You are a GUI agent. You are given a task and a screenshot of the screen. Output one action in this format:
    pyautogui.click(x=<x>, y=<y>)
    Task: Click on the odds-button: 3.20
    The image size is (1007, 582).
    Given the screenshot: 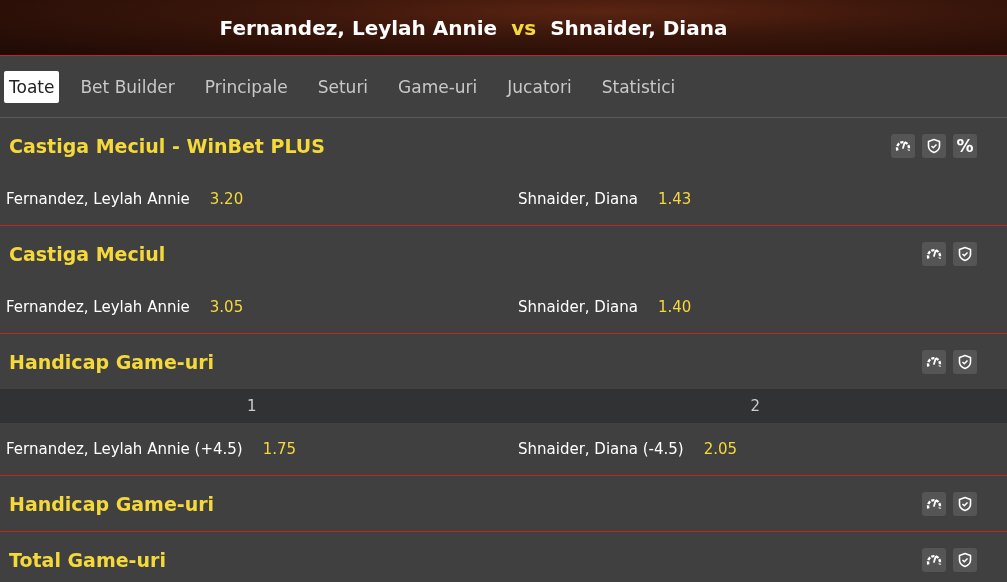 What is the action you would take?
    pyautogui.click(x=226, y=199)
    